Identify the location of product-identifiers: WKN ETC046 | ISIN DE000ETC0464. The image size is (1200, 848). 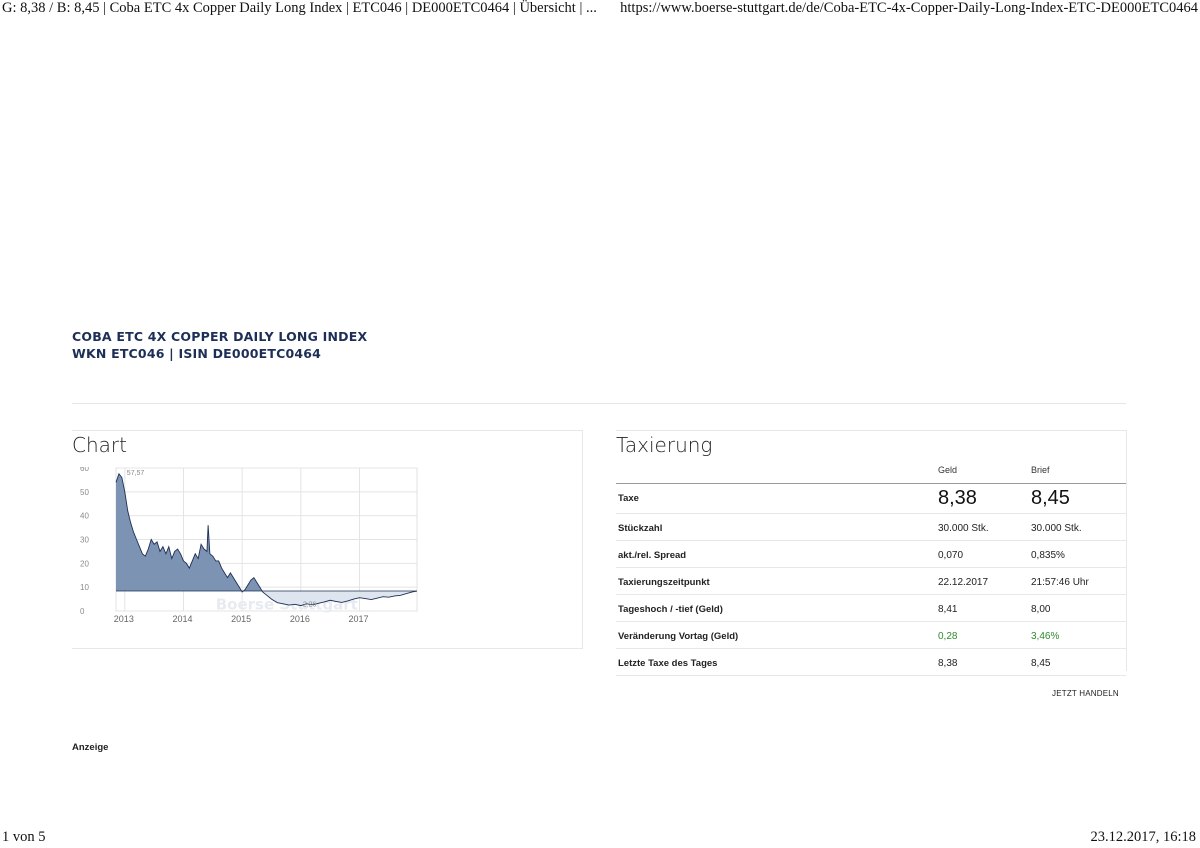
(197, 353).